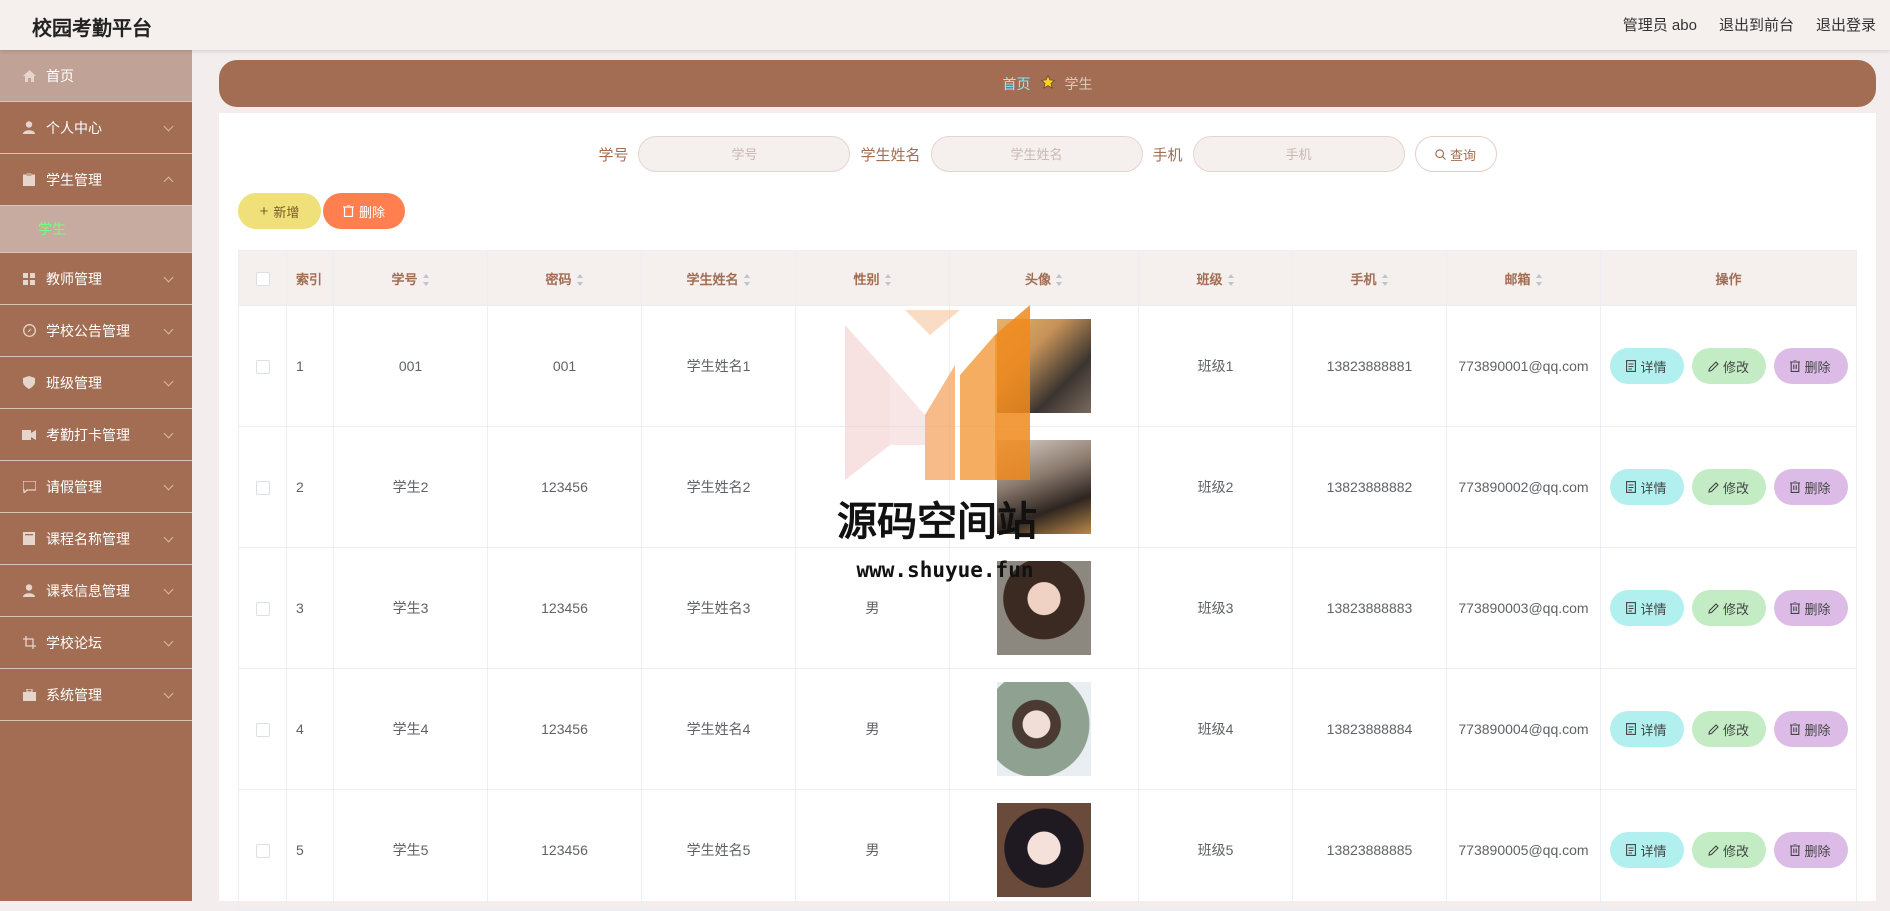 Image resolution: width=1890 pixels, height=911 pixels. Describe the element at coordinates (718, 608) in the screenshot. I see `cell-student-name: 学生姓名3` at that location.